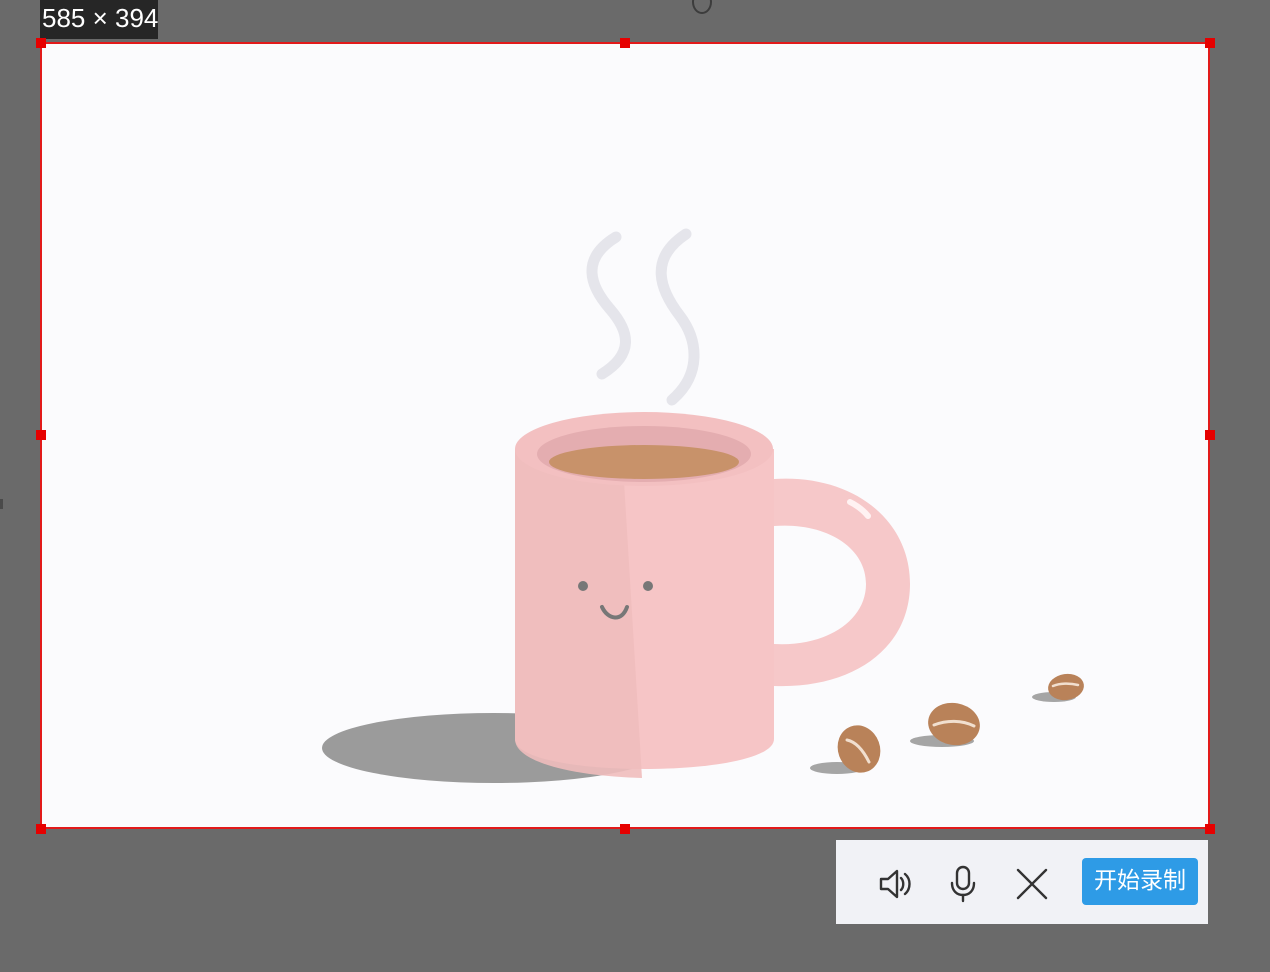 This screenshot has height=972, width=1270. What do you see at coordinates (1210, 43) in the screenshot?
I see `resize-handle-top-right` at bounding box center [1210, 43].